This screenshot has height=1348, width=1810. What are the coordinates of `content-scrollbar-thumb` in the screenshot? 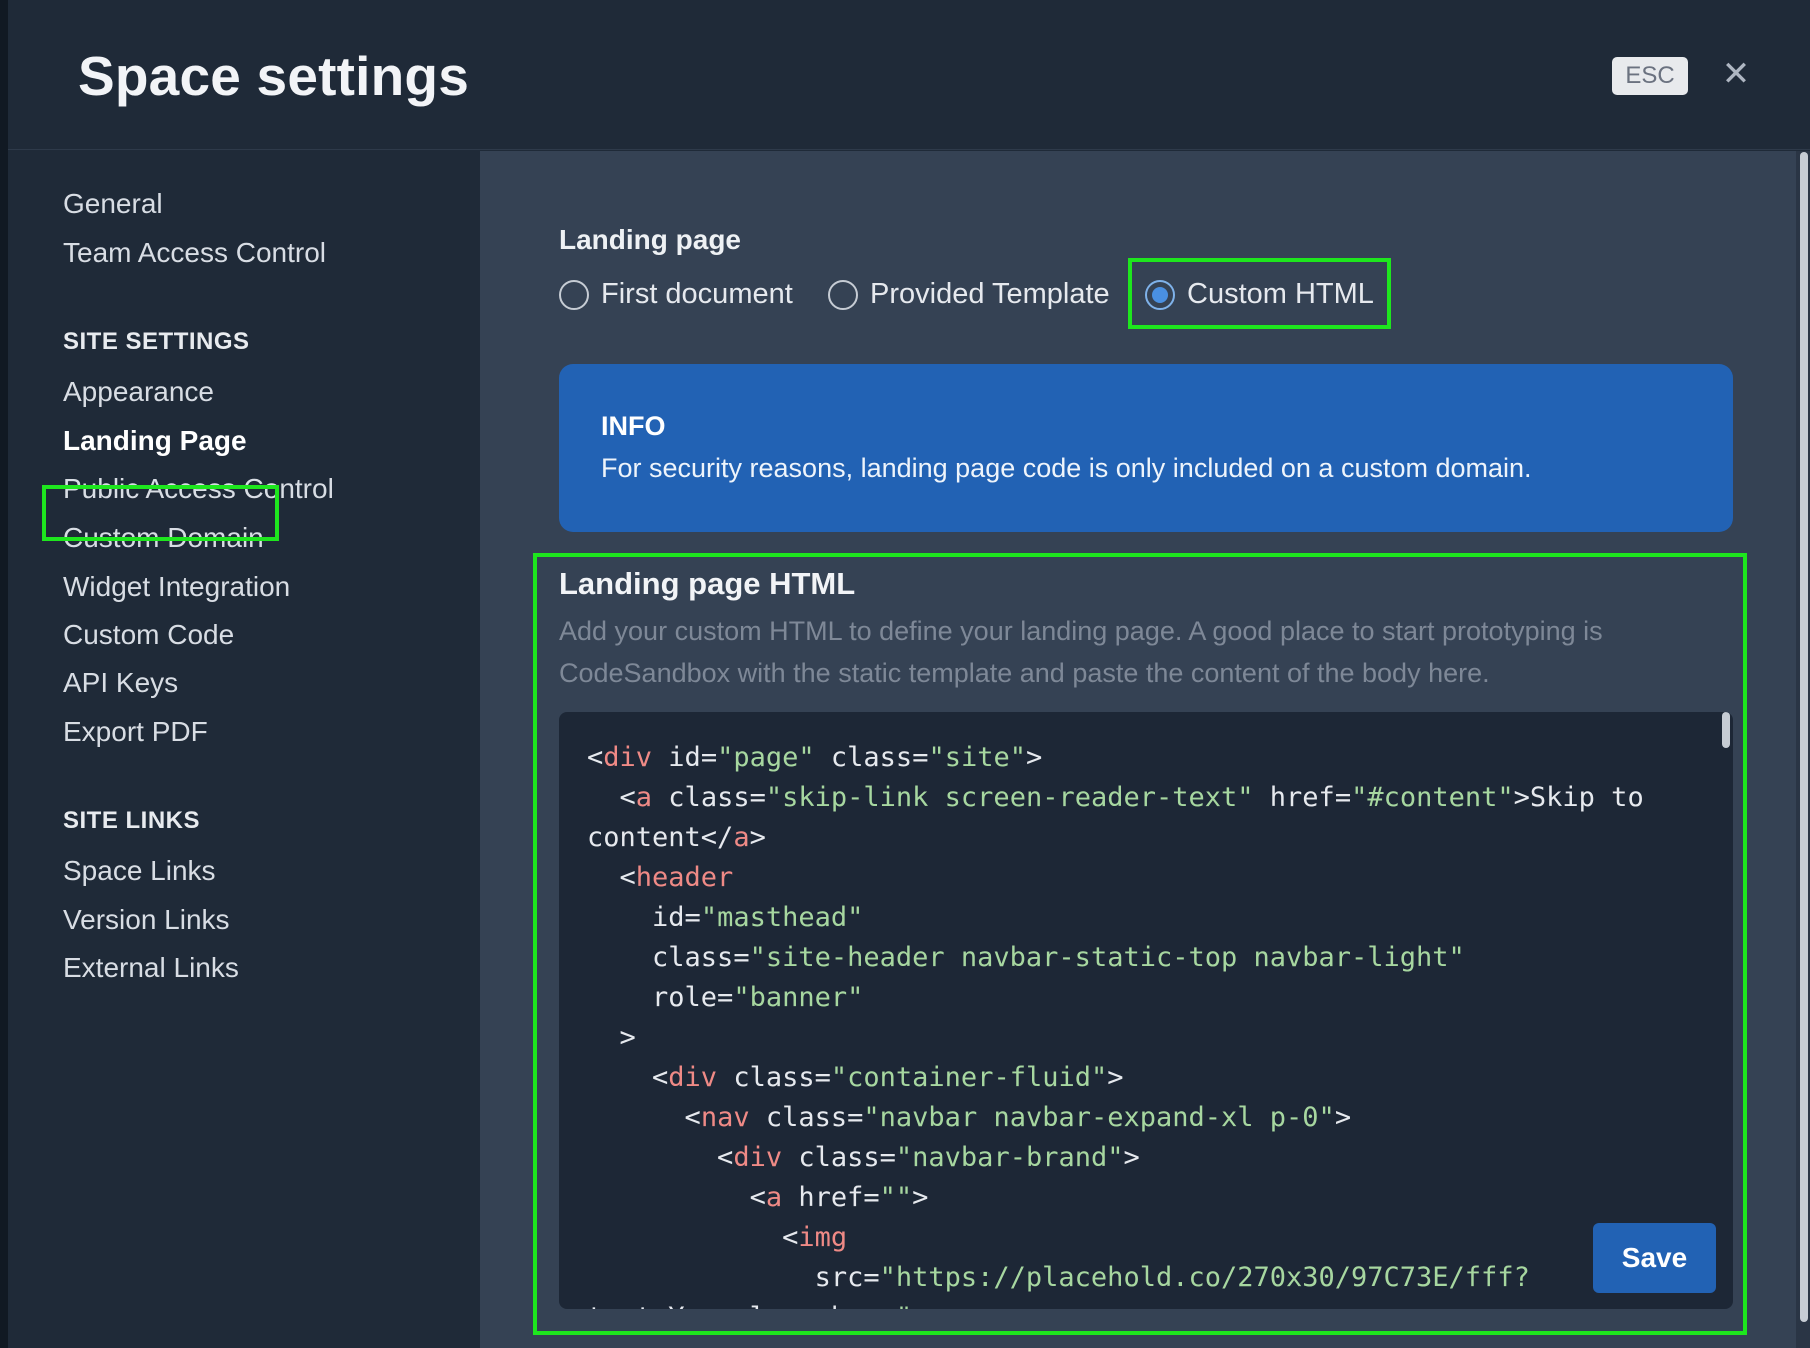 It's located at (1804, 737).